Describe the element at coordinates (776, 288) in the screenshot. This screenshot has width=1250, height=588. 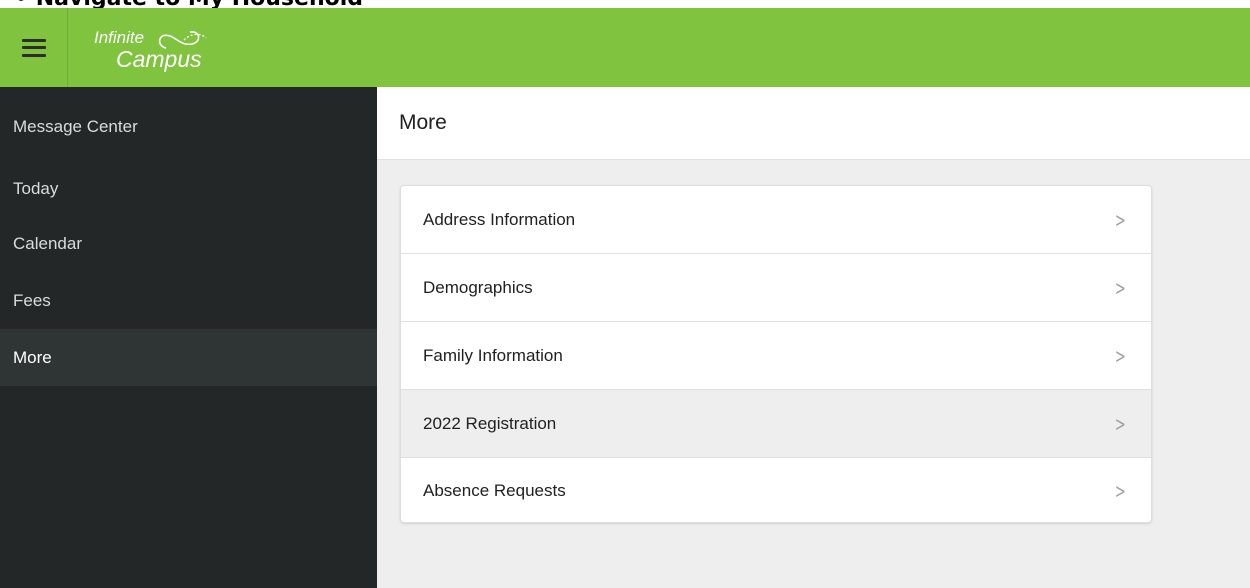
I see `list-item-demographics: Demographics >` at that location.